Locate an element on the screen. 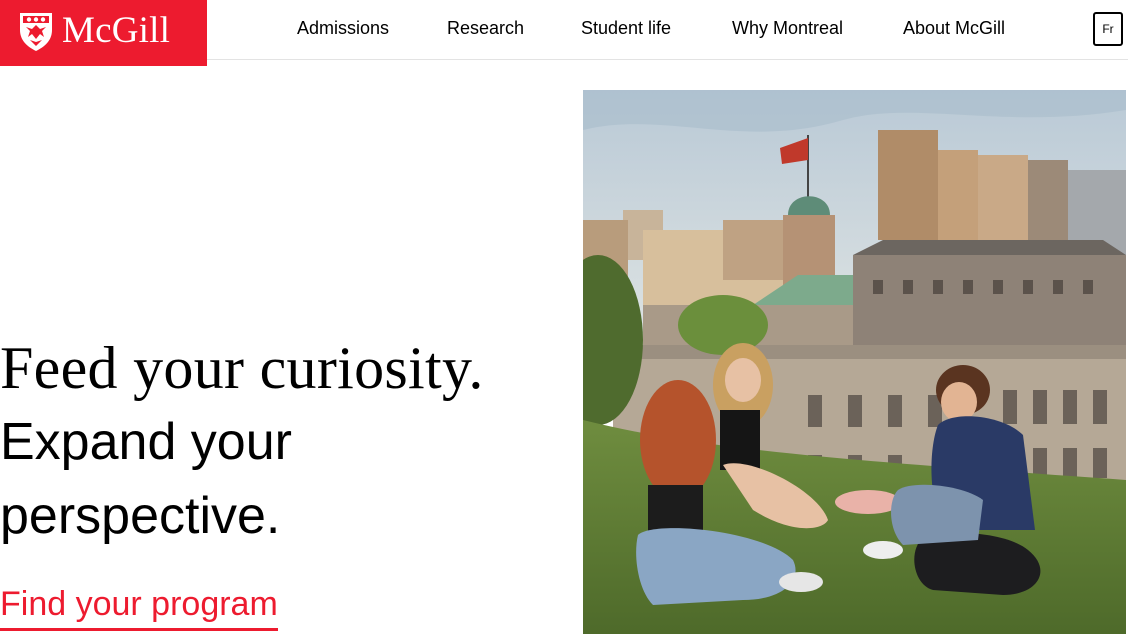 The height and width of the screenshot is (634, 1128). language-toggle-button: Fr is located at coordinates (1108, 29).